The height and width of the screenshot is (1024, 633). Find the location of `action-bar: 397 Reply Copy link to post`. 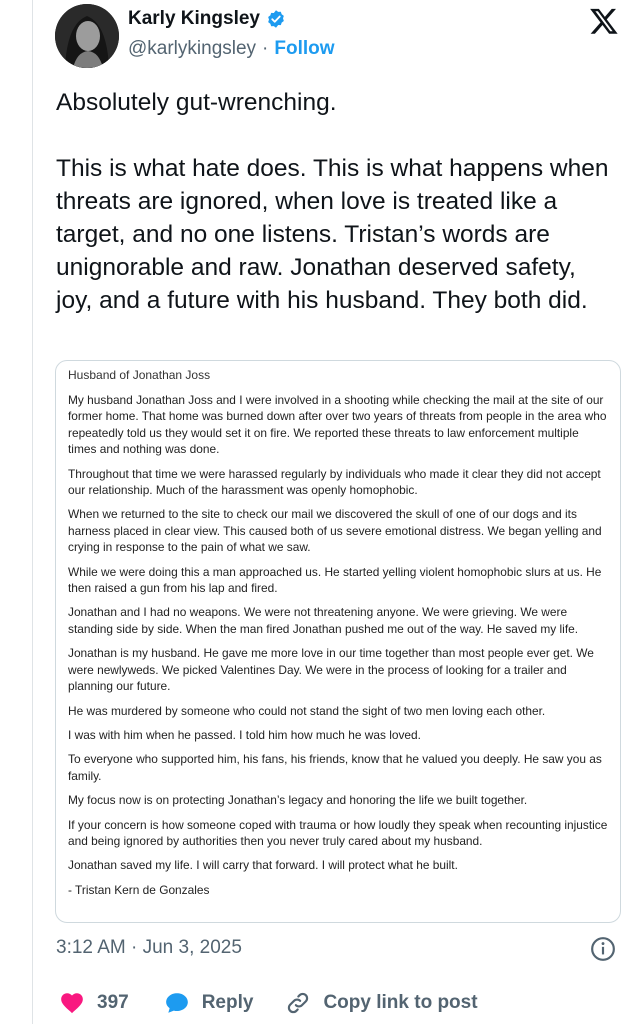

action-bar: 397 Reply Copy link to post is located at coordinates (267, 1003).